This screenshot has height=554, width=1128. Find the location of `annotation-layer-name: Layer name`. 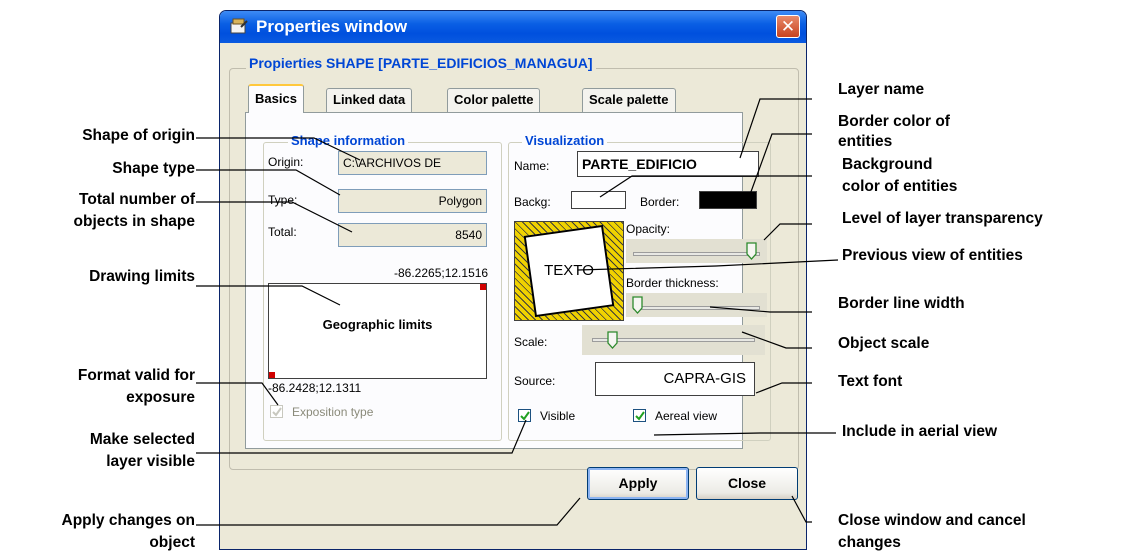

annotation-layer-name: Layer name is located at coordinates (881, 89).